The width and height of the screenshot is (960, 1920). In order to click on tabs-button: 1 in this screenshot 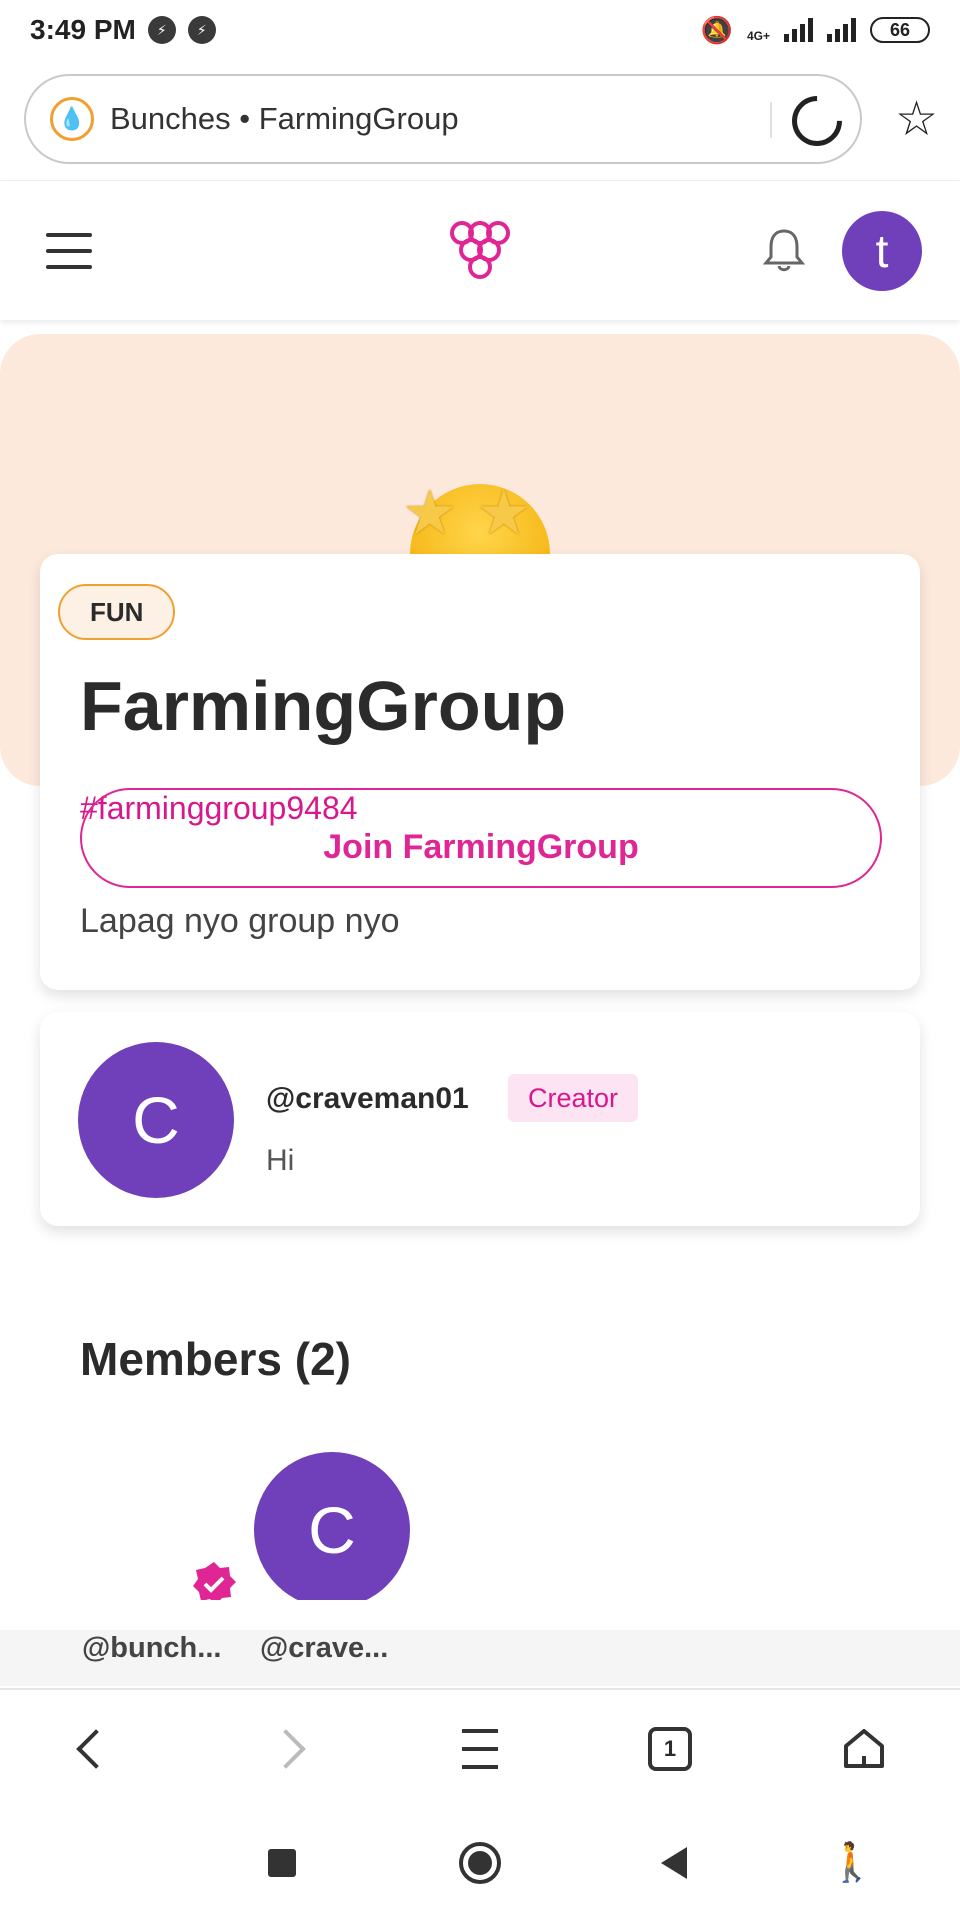, I will do `click(670, 1749)`.